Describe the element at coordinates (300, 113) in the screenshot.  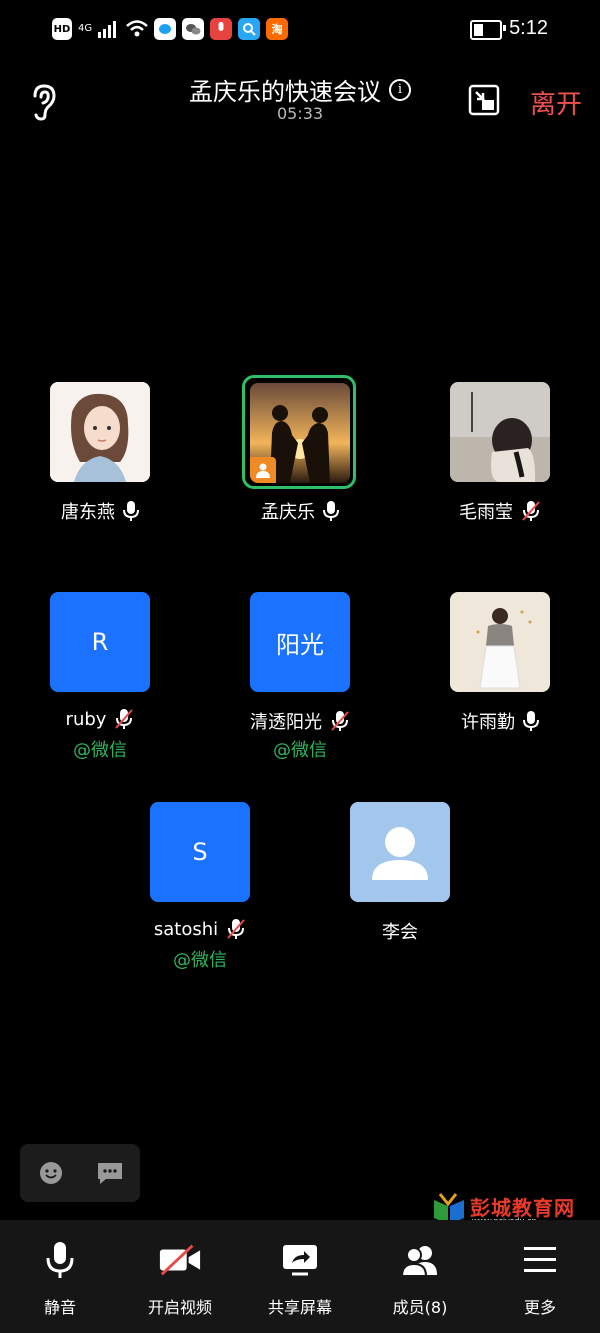
I see `meeting-timer: 05:33` at that location.